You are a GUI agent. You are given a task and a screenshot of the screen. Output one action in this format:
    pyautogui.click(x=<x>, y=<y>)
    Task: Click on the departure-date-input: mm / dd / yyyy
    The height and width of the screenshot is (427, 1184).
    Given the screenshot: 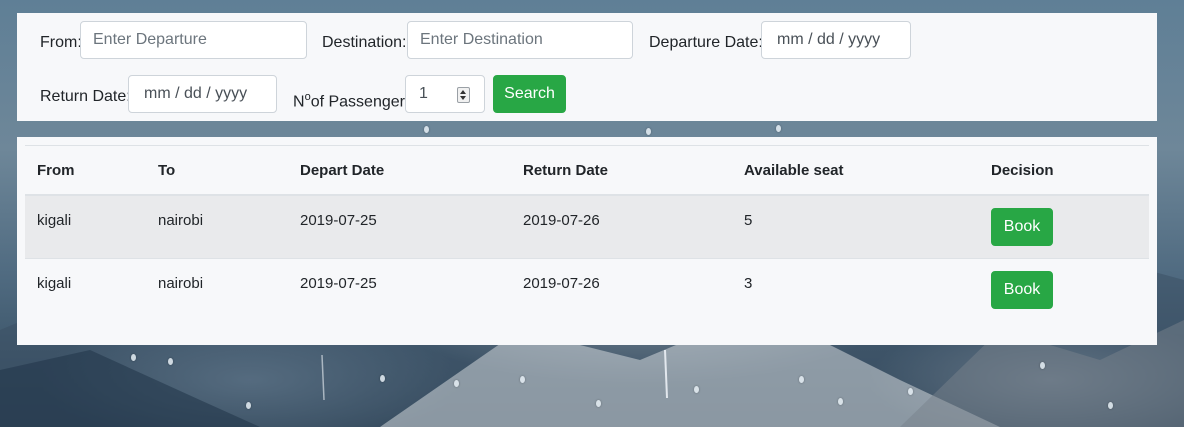 What is the action you would take?
    pyautogui.click(x=836, y=40)
    